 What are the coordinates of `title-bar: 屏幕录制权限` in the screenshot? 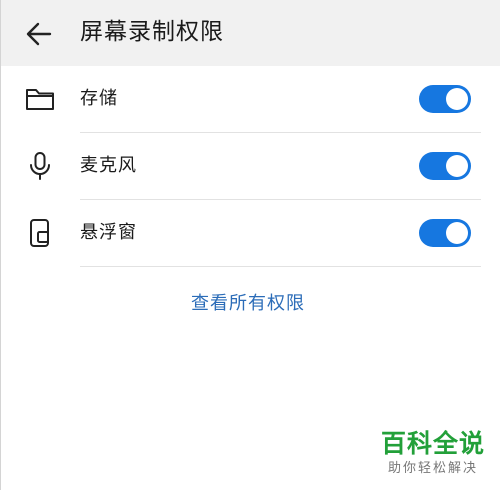 It's located at (250, 33).